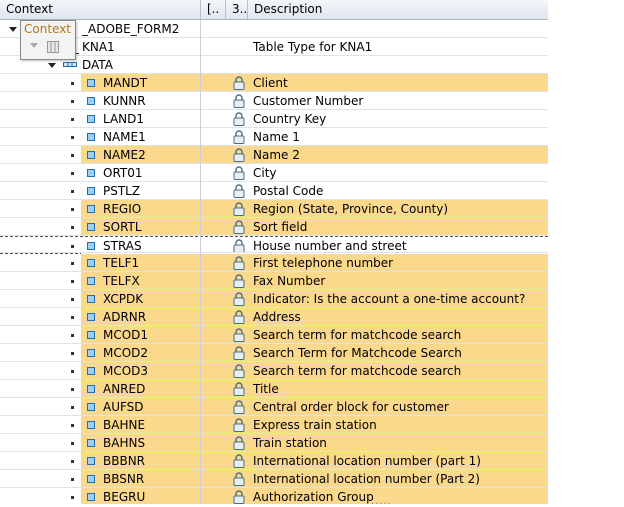 The image size is (624, 507). Describe the element at coordinates (125, 317) in the screenshot. I see `attribute-name: ADRNR` at that location.